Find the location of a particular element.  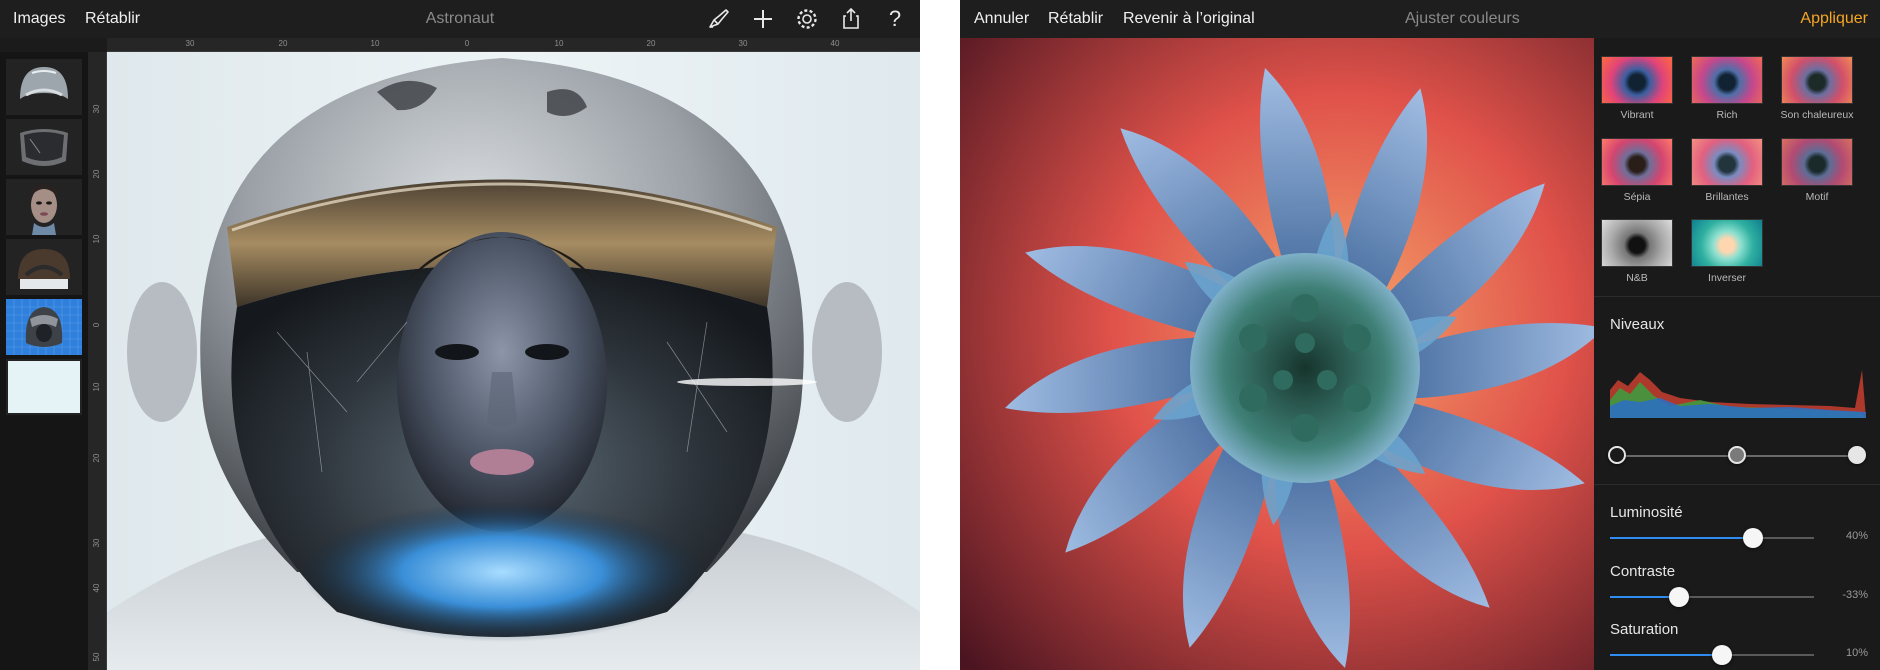

preset-sepia: Sépia is located at coordinates (1637, 170).